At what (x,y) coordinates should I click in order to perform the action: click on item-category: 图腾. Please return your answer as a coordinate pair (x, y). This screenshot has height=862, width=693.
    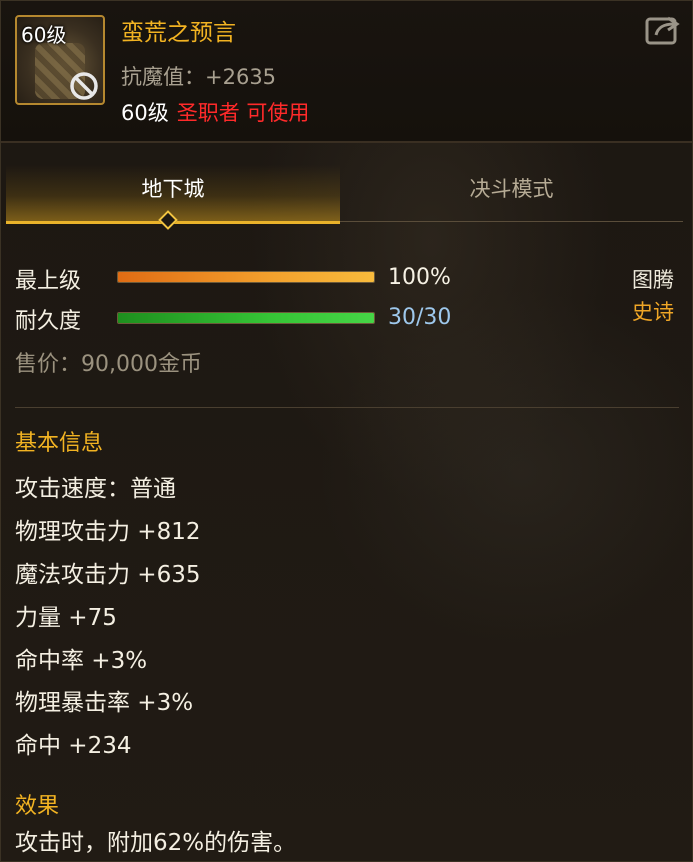
    Looking at the image, I should click on (653, 280).